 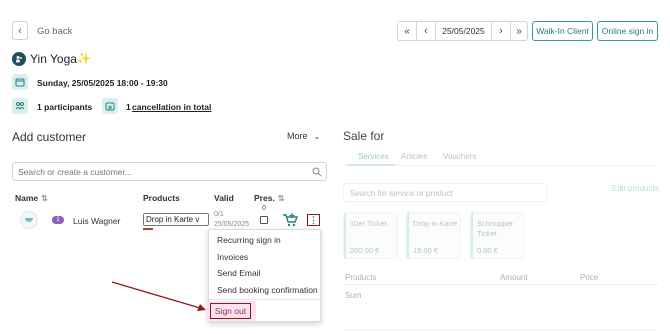 What do you see at coordinates (158, 296) in the screenshot?
I see `annotation-arrow-icon` at bounding box center [158, 296].